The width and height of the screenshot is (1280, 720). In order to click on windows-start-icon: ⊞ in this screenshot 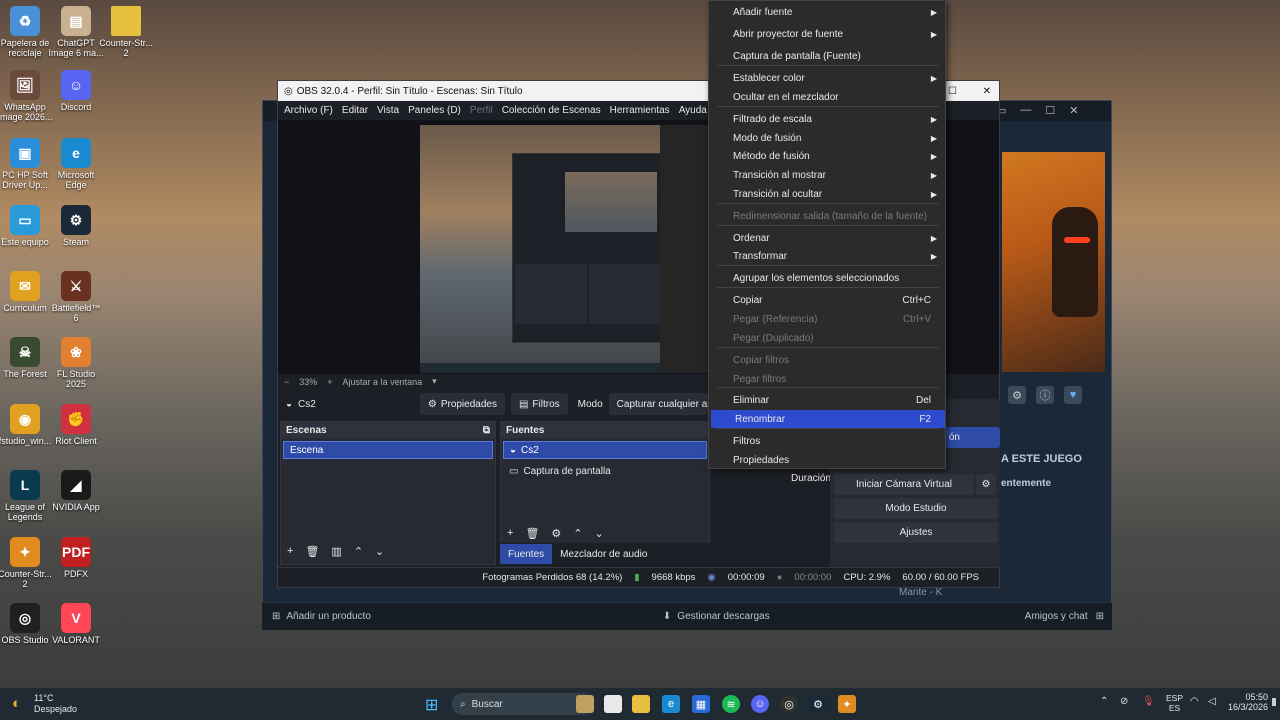, I will do `click(431, 705)`.